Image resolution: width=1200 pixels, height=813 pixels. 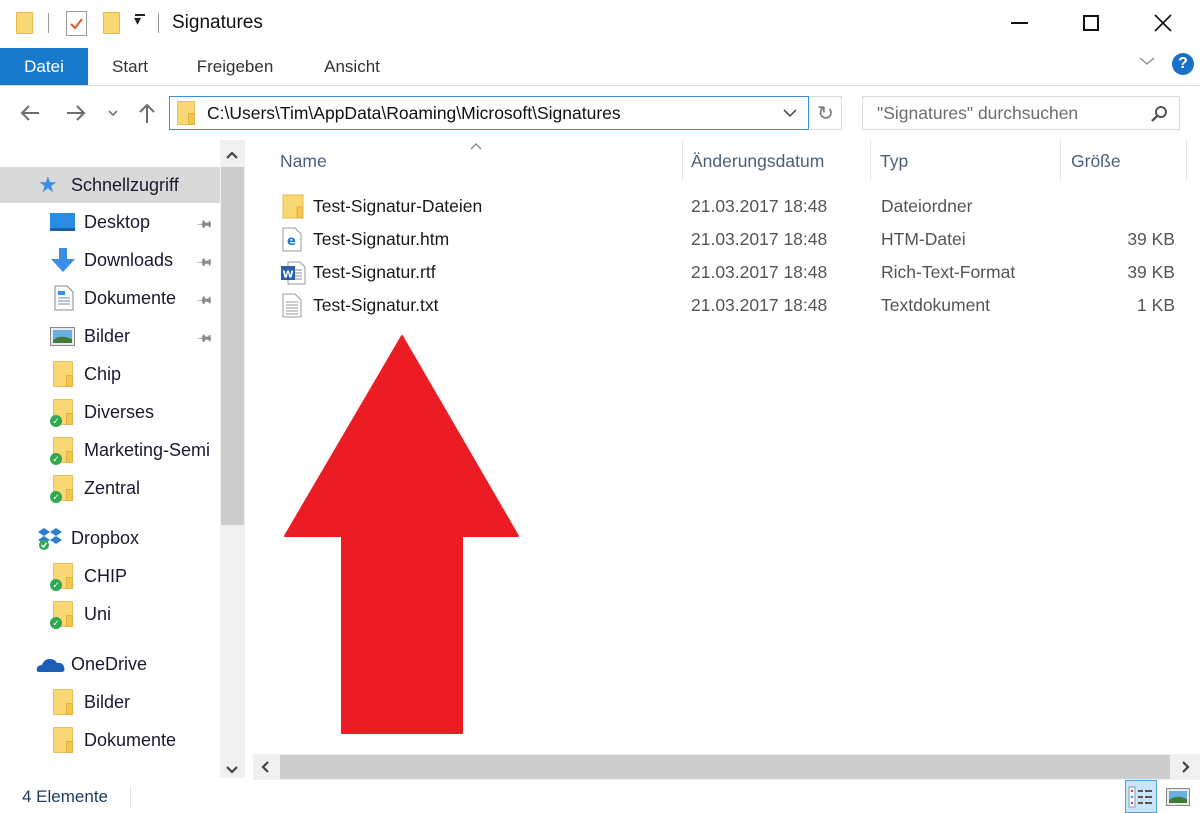 What do you see at coordinates (110, 185) in the screenshot?
I see `nav-item-quick-access: ★ Schnellzugriff` at bounding box center [110, 185].